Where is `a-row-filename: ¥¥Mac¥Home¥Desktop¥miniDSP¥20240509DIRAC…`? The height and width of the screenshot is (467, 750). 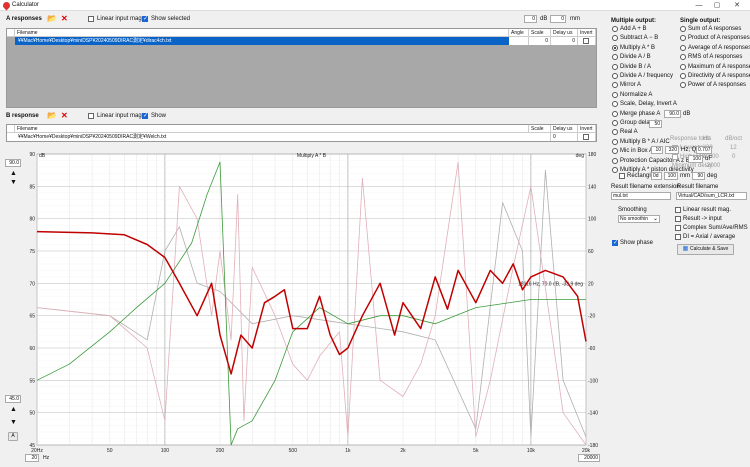
a-row-filename: ¥¥Mac¥Home¥Desktop¥miniDSP¥20240509DIRAC… is located at coordinates (262, 41).